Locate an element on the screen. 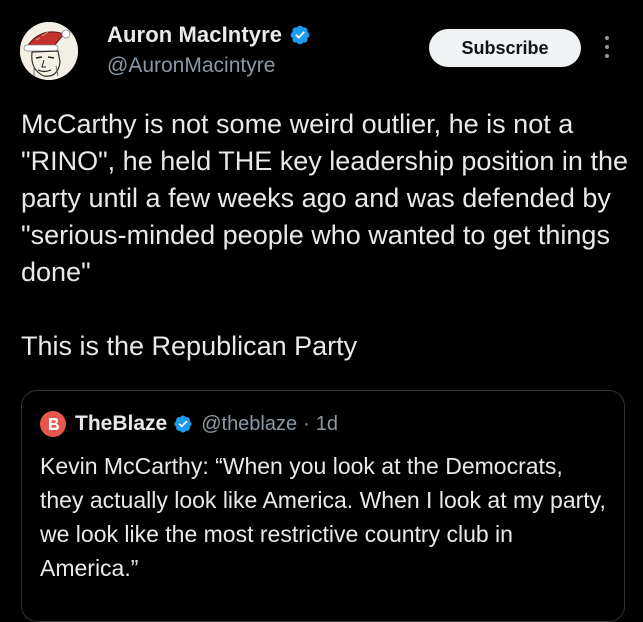 The height and width of the screenshot is (622, 643). tweet-paragraph: This is the Republican Party is located at coordinates (189, 346).